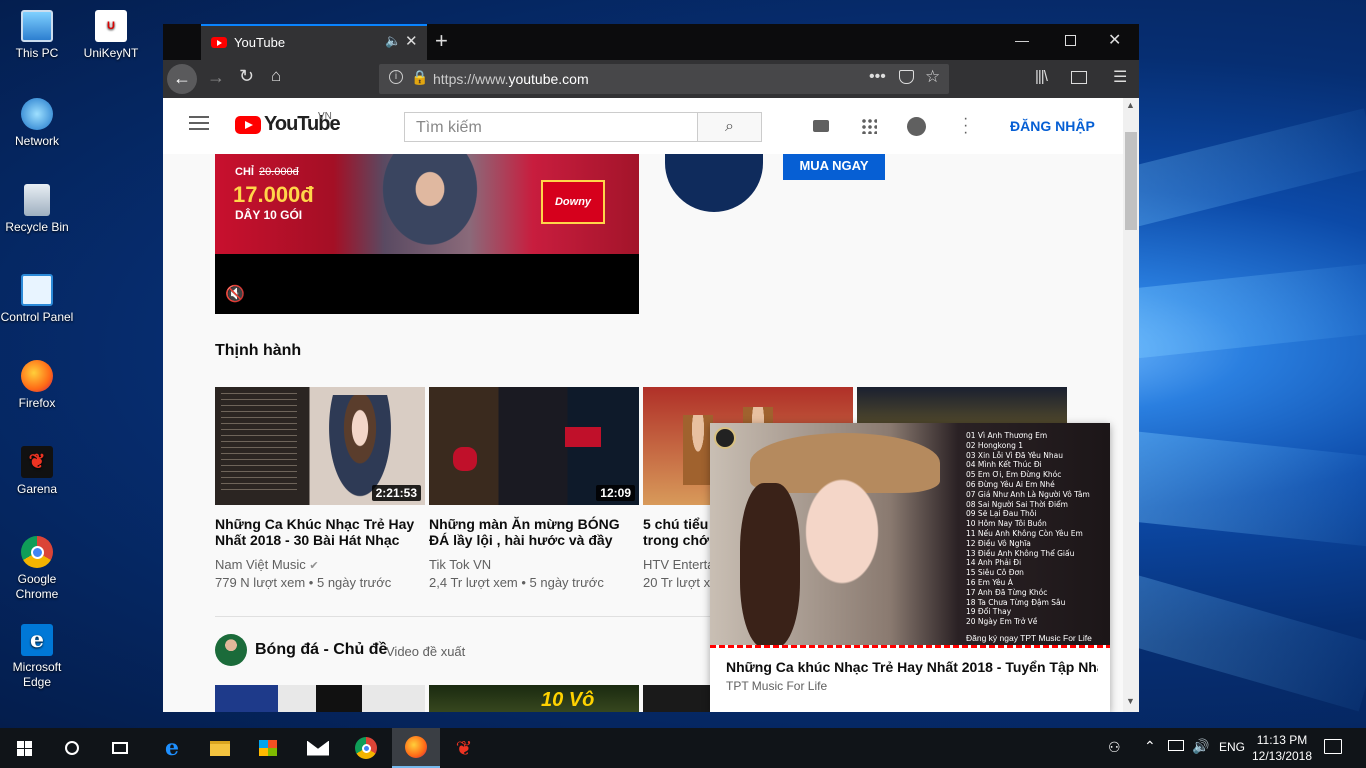 The height and width of the screenshot is (768, 1366). What do you see at coordinates (303, 582) in the screenshot?
I see `video-meta: 779 N lượt xem • 5 ngày trước` at bounding box center [303, 582].